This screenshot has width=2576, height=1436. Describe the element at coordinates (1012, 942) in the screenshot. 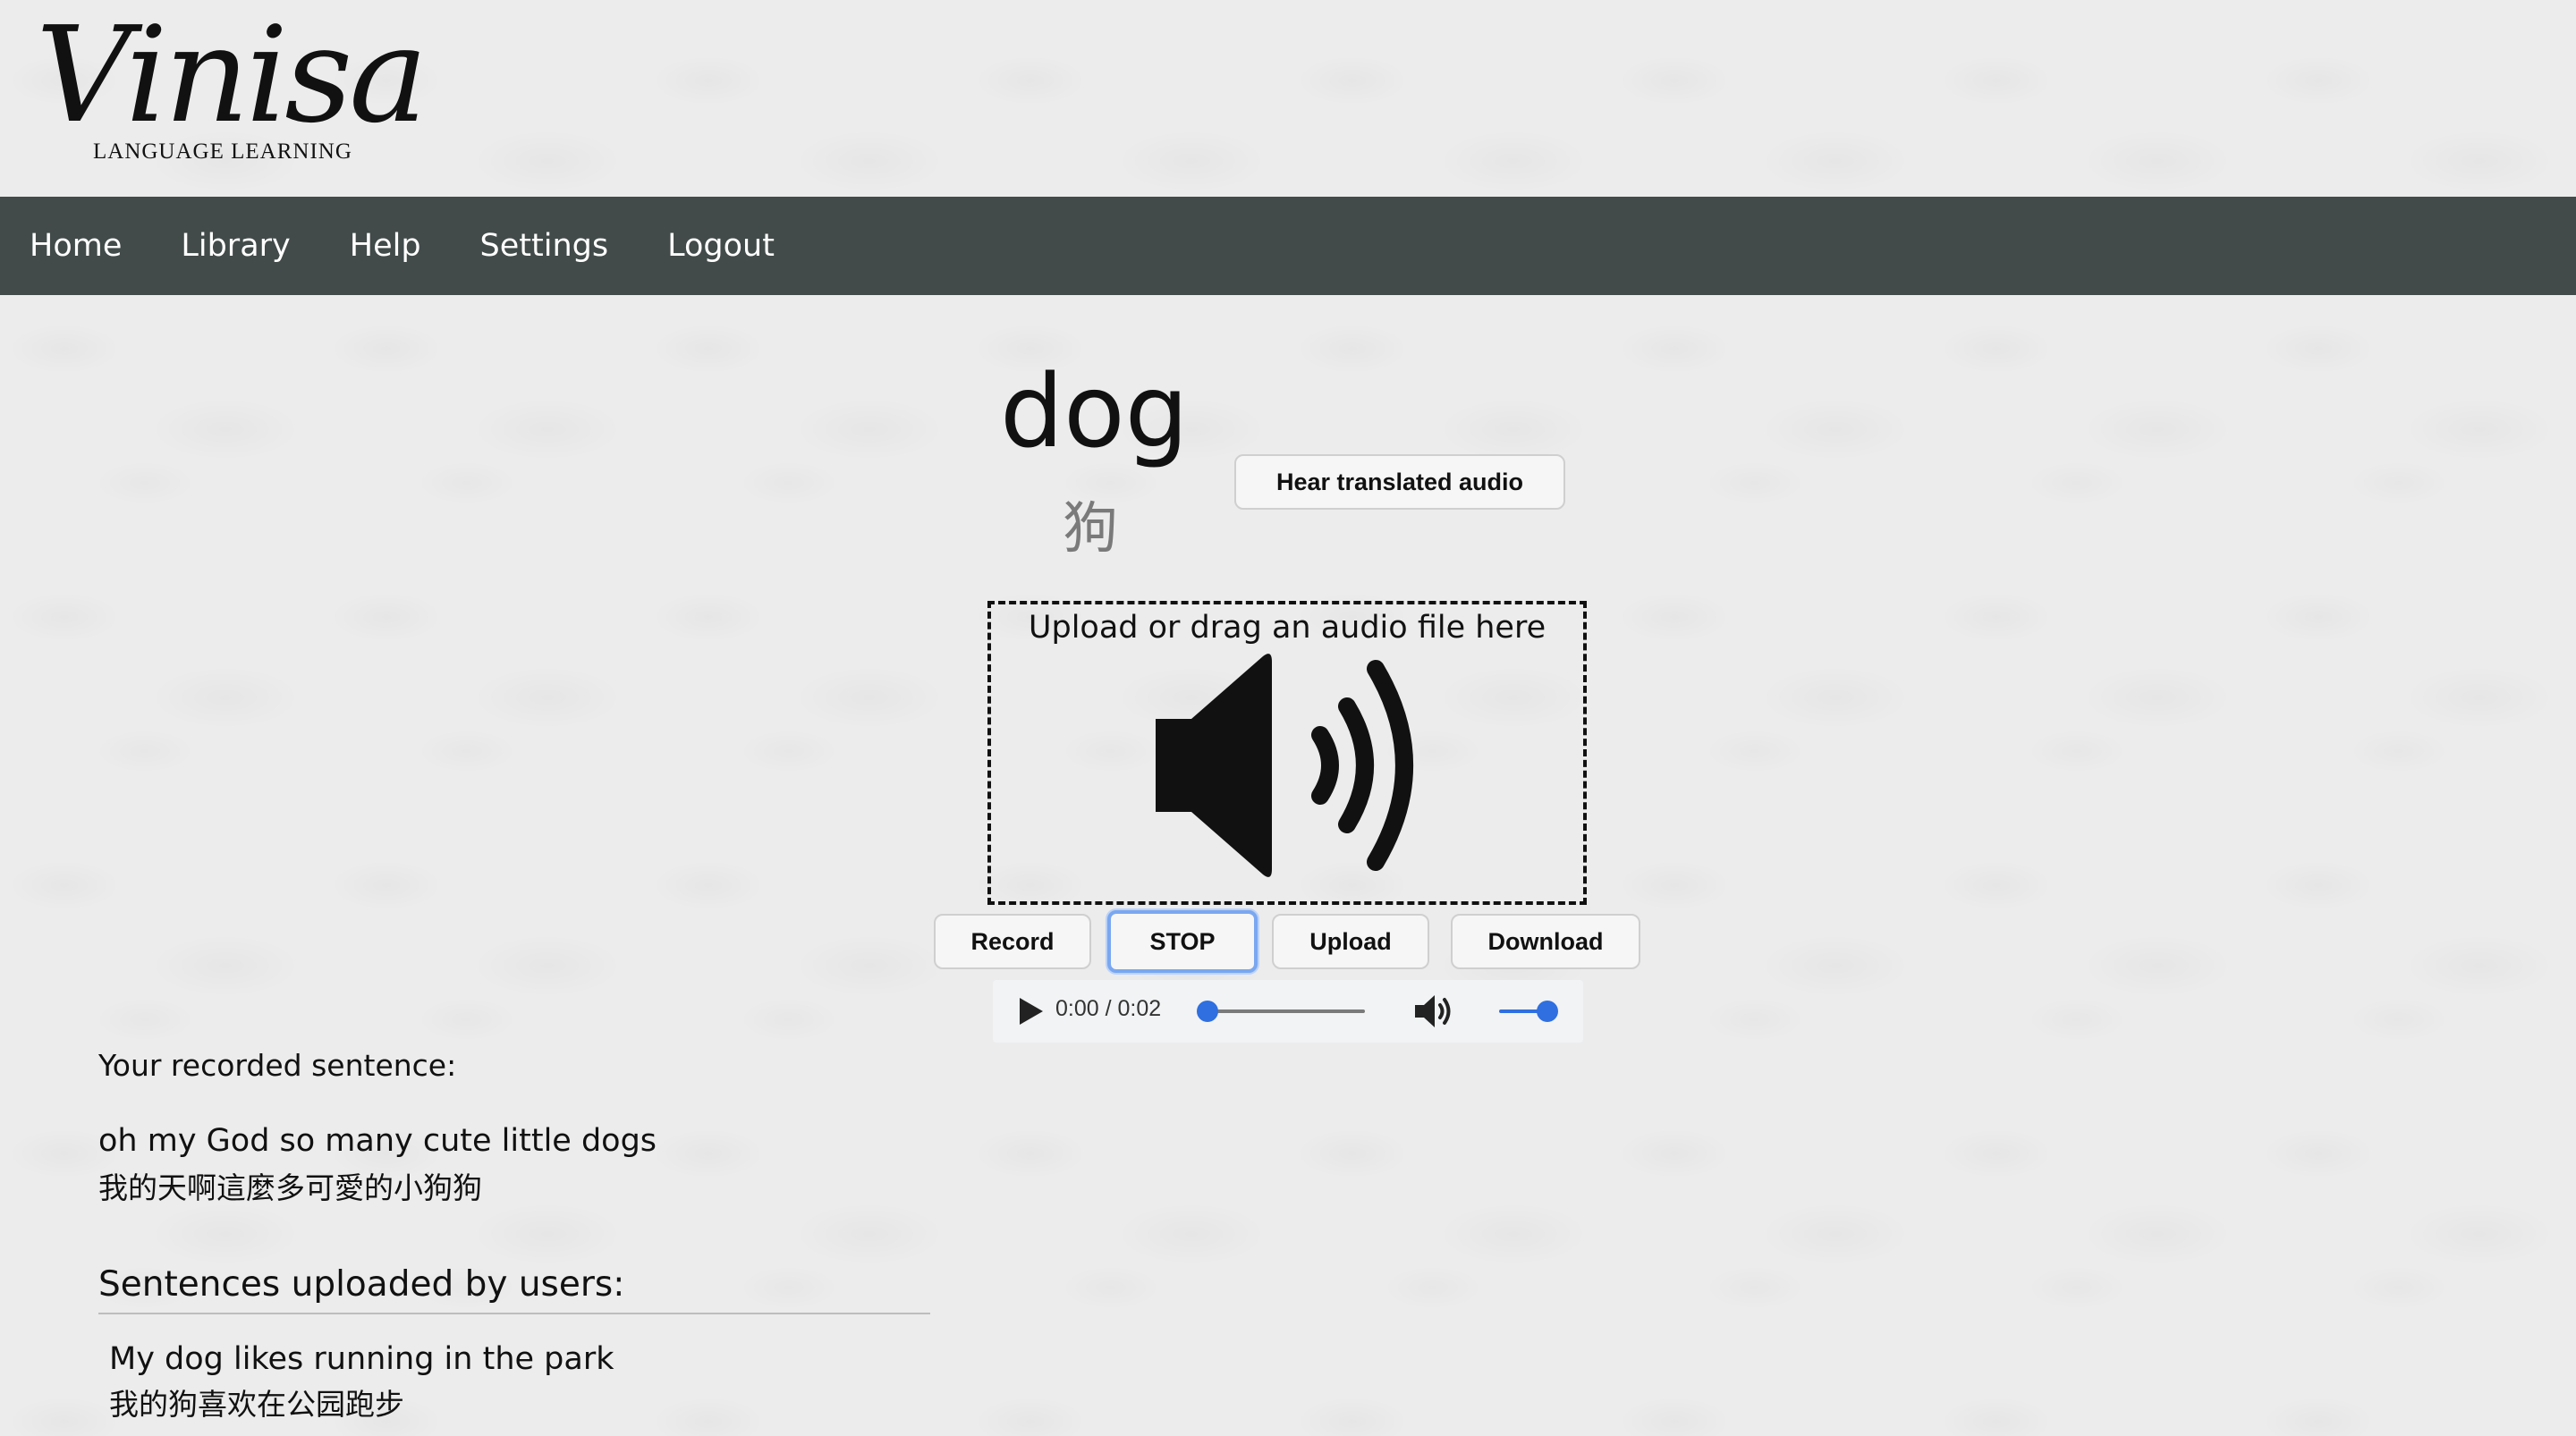

I see `record-button: Record` at that location.